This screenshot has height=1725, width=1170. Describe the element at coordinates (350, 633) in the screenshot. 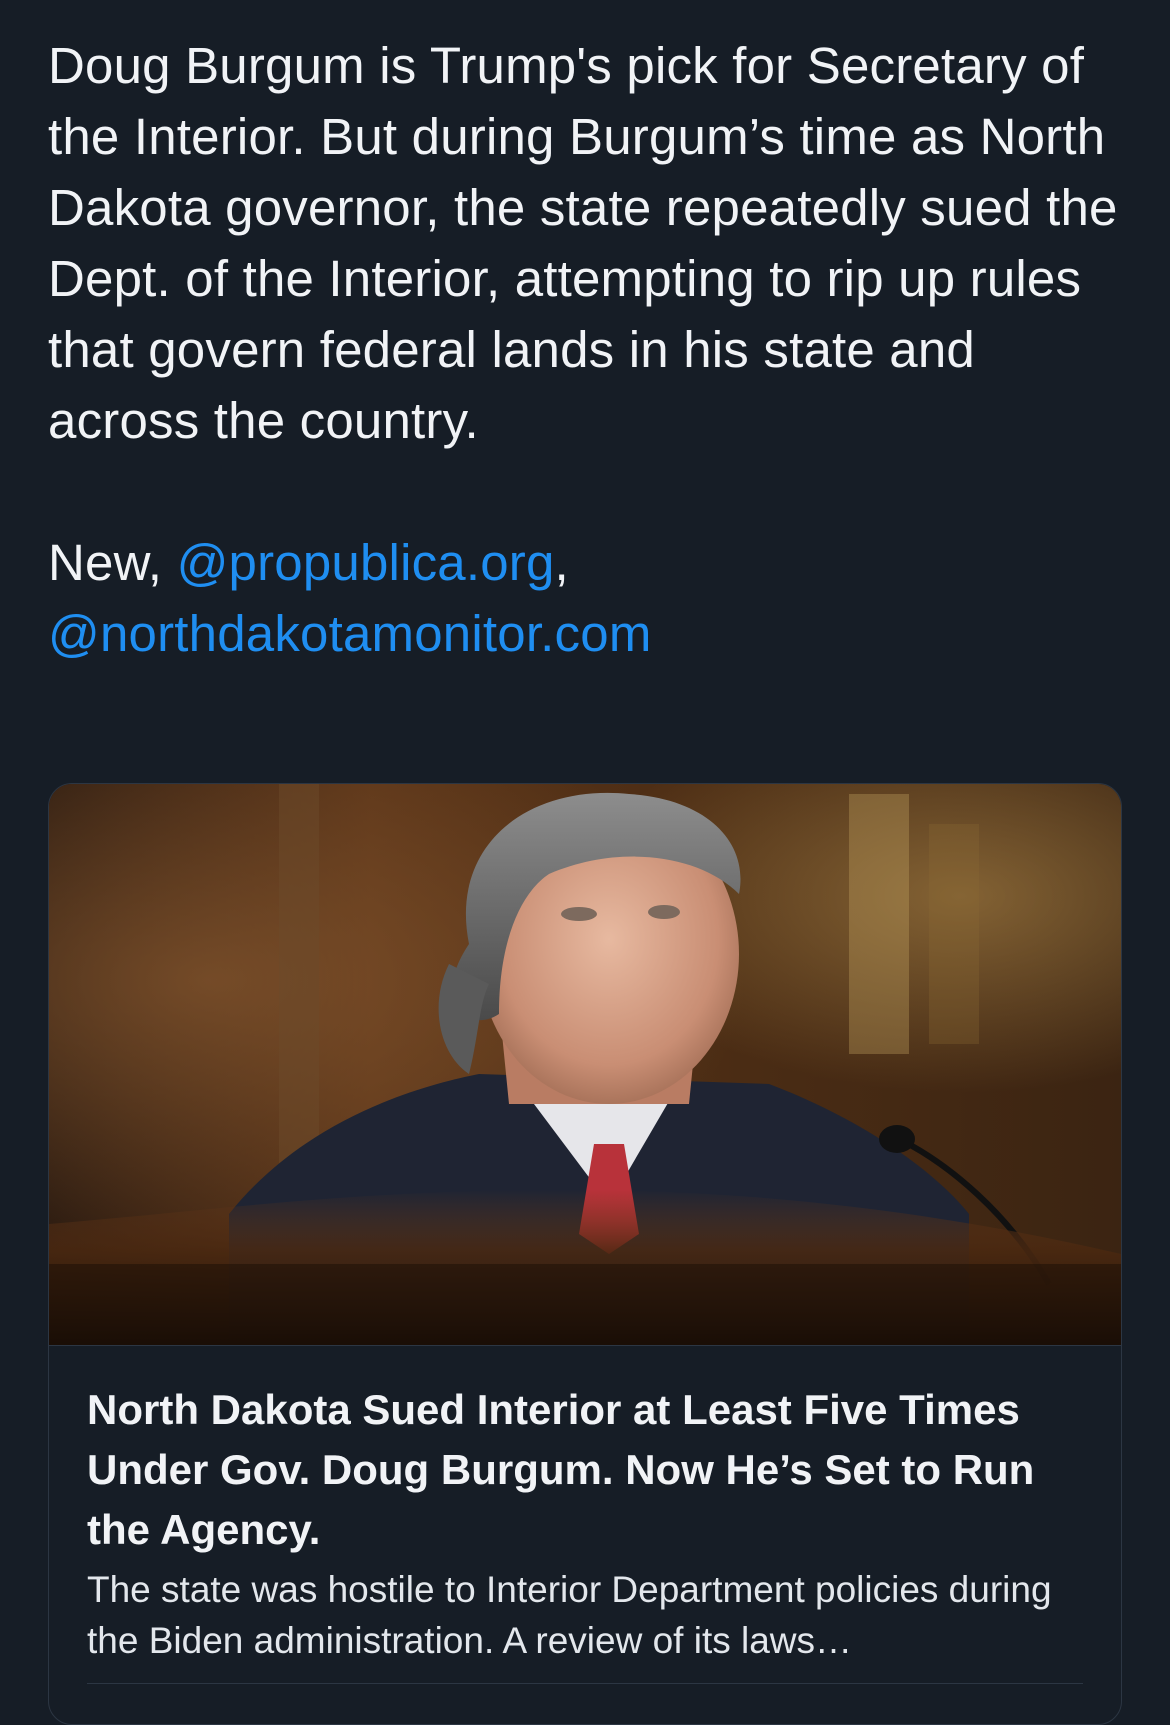

I see `mention-northdakotamonitor-link: @northdakotamonitor.com` at that location.